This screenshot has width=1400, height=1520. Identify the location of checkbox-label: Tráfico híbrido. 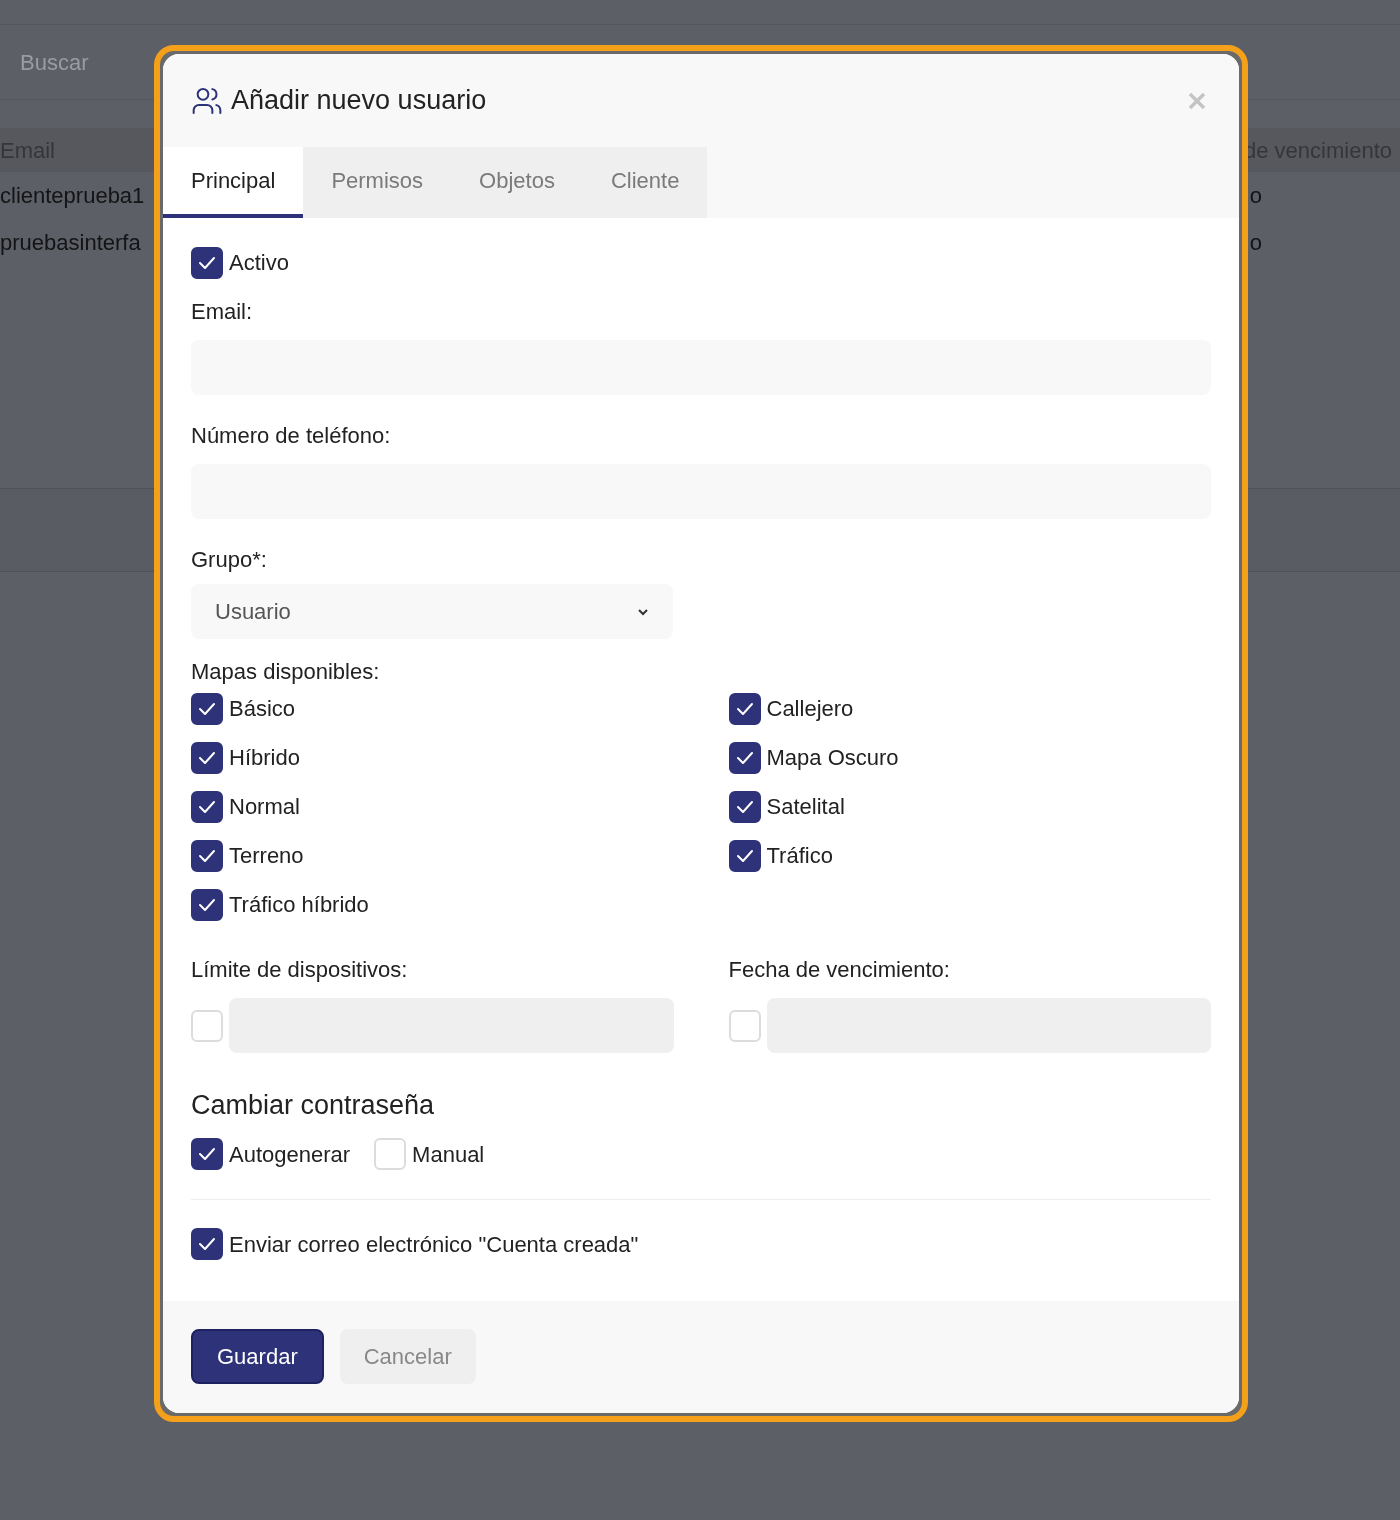
(299, 905).